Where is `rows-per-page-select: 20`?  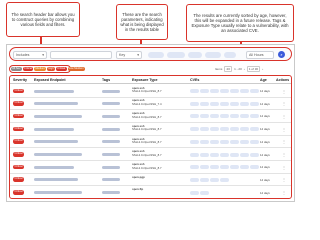 rows-per-page-select: 20 is located at coordinates (228, 69).